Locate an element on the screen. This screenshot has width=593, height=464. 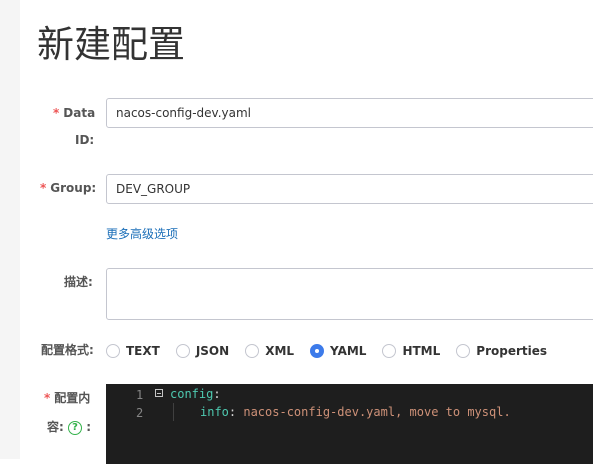
content-label-line2: 容: ? : is located at coordinates (69, 427).